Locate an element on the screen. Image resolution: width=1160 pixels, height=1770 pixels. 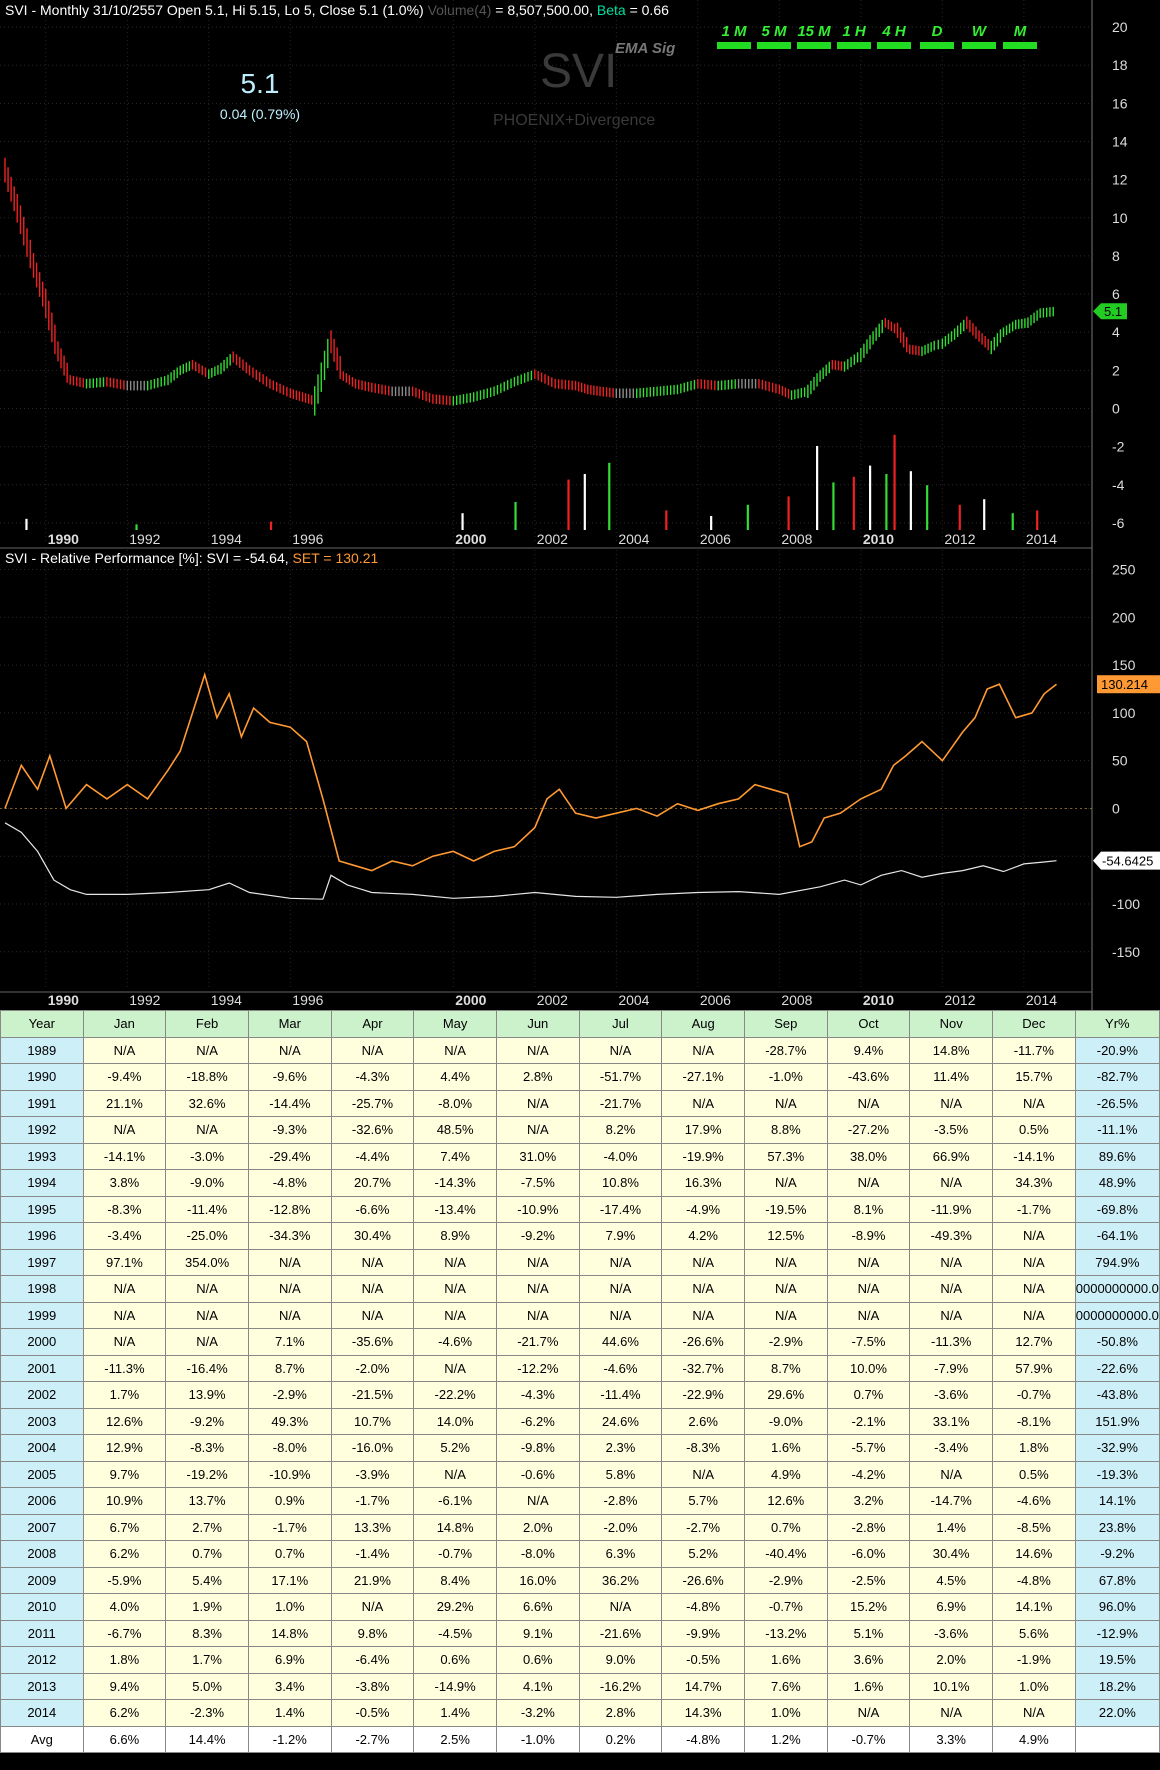
month-return-cell: 2.5% is located at coordinates (455, 1739).